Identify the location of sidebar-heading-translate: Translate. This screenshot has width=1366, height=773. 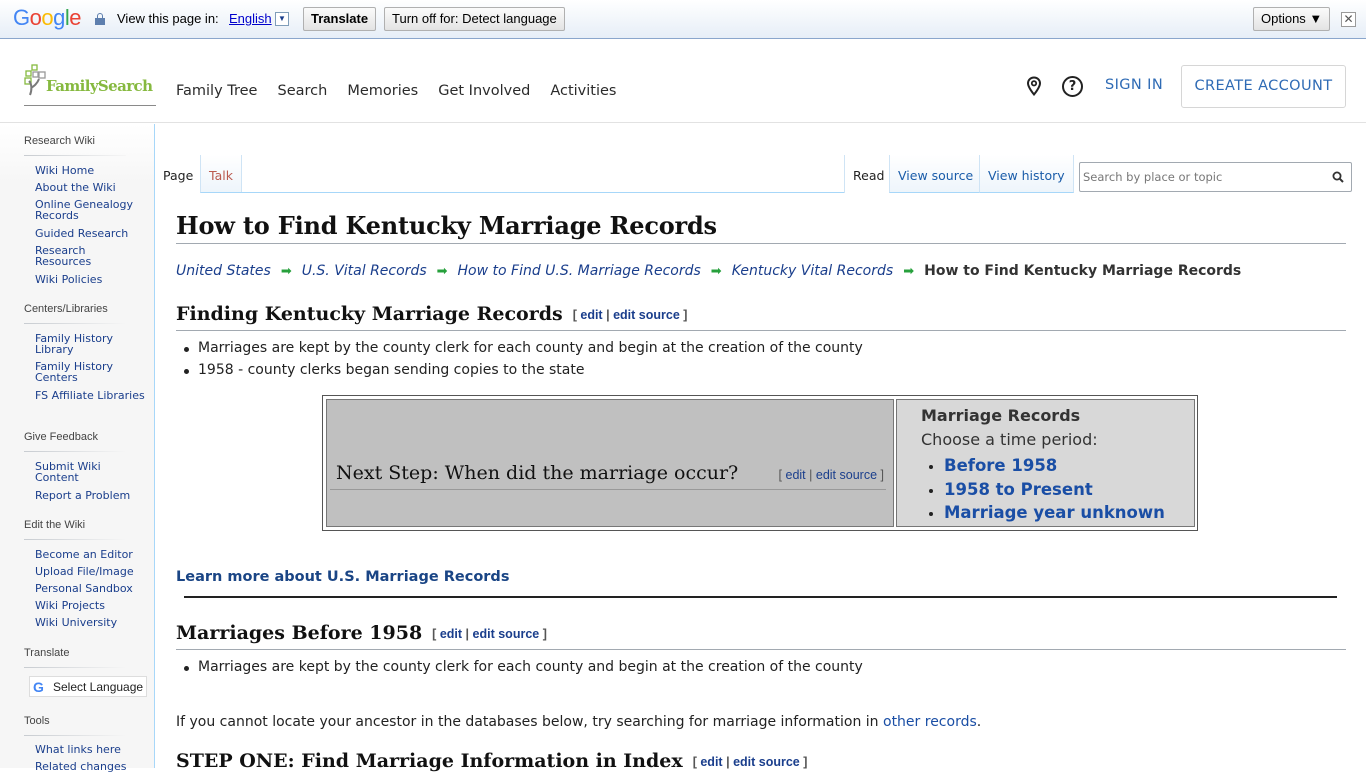
(76, 657).